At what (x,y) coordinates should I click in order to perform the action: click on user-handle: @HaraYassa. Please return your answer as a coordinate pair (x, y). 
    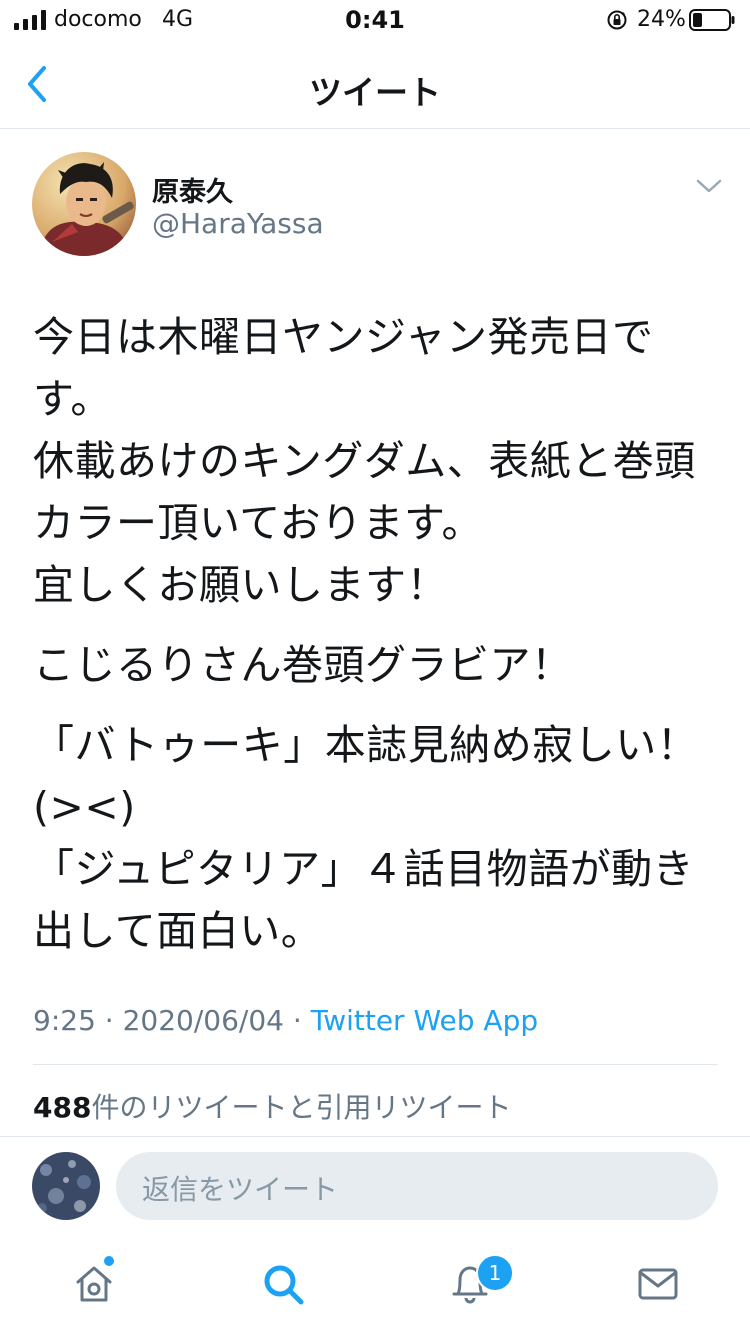
    Looking at the image, I should click on (238, 223).